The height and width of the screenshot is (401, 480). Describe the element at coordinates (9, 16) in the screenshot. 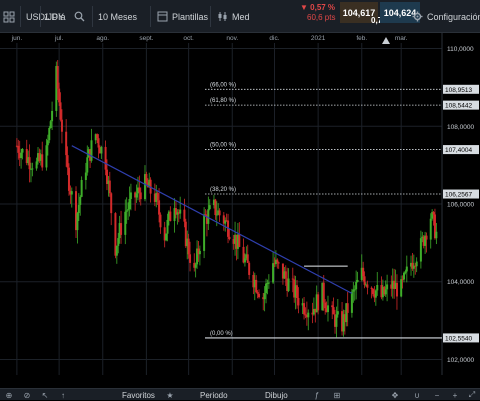

I see `grid-icon` at that location.